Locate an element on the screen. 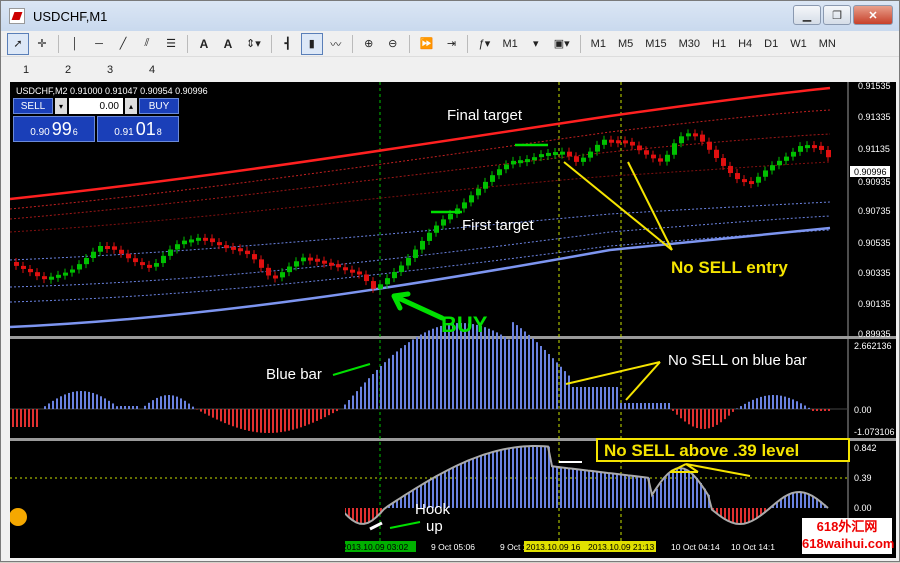 The image size is (900, 563). ask-small: 0.91 is located at coordinates (124, 132).